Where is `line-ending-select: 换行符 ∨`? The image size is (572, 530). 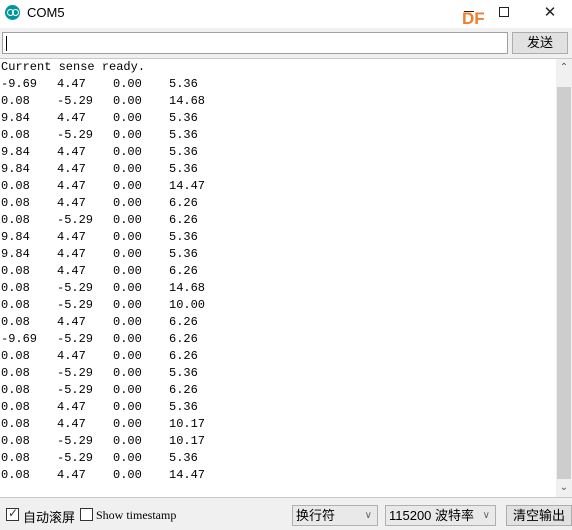 line-ending-select: 换行符 ∨ is located at coordinates (335, 515).